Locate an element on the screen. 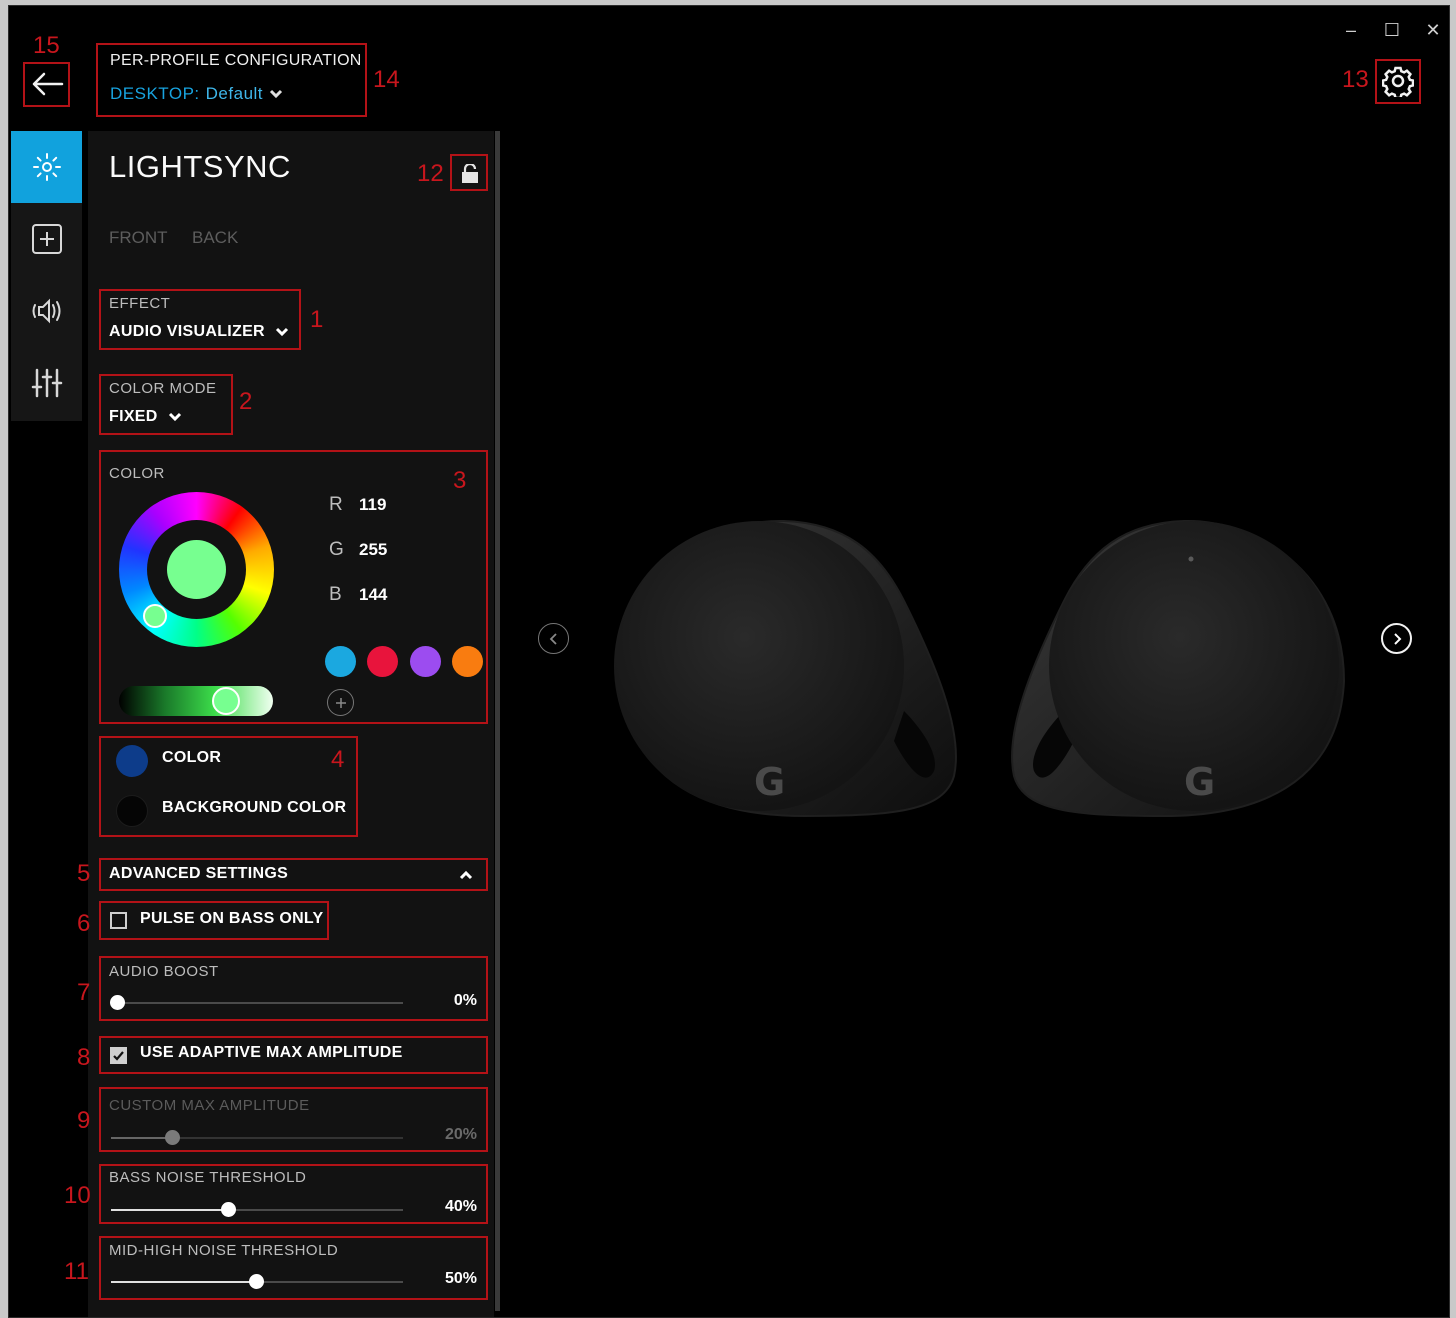  chevron-left-icon is located at coordinates (553, 638).